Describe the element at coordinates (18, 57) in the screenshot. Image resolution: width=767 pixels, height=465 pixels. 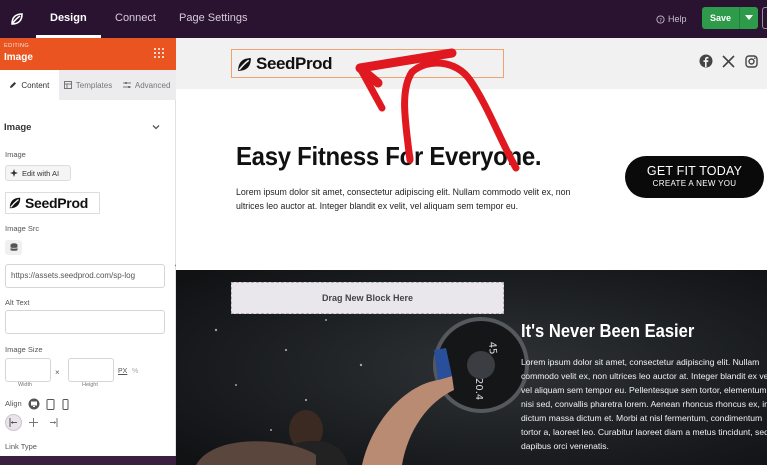
I see `editing-title: Image` at that location.